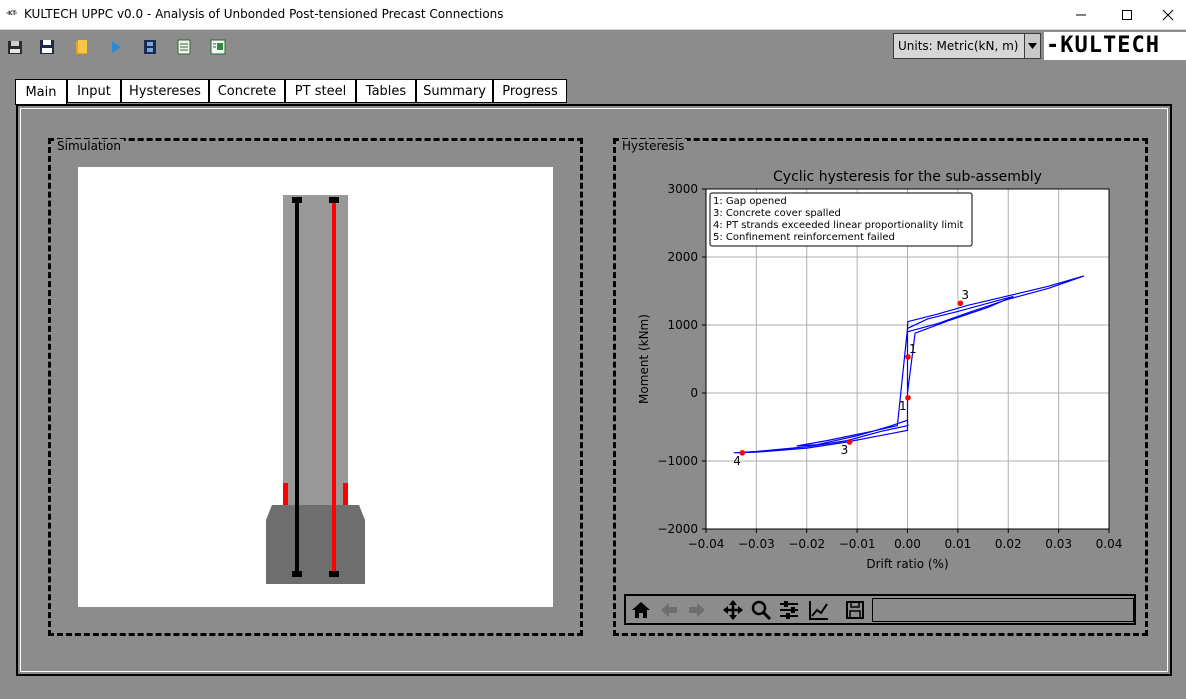 The width and height of the screenshot is (1186, 699). Describe the element at coordinates (297, 574) in the screenshot. I see `anchor-bottom-left` at that location.